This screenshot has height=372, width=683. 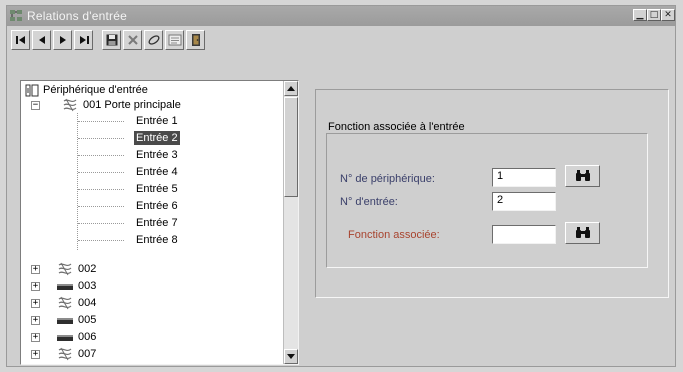 I want to click on list-icon, so click(x=174, y=40).